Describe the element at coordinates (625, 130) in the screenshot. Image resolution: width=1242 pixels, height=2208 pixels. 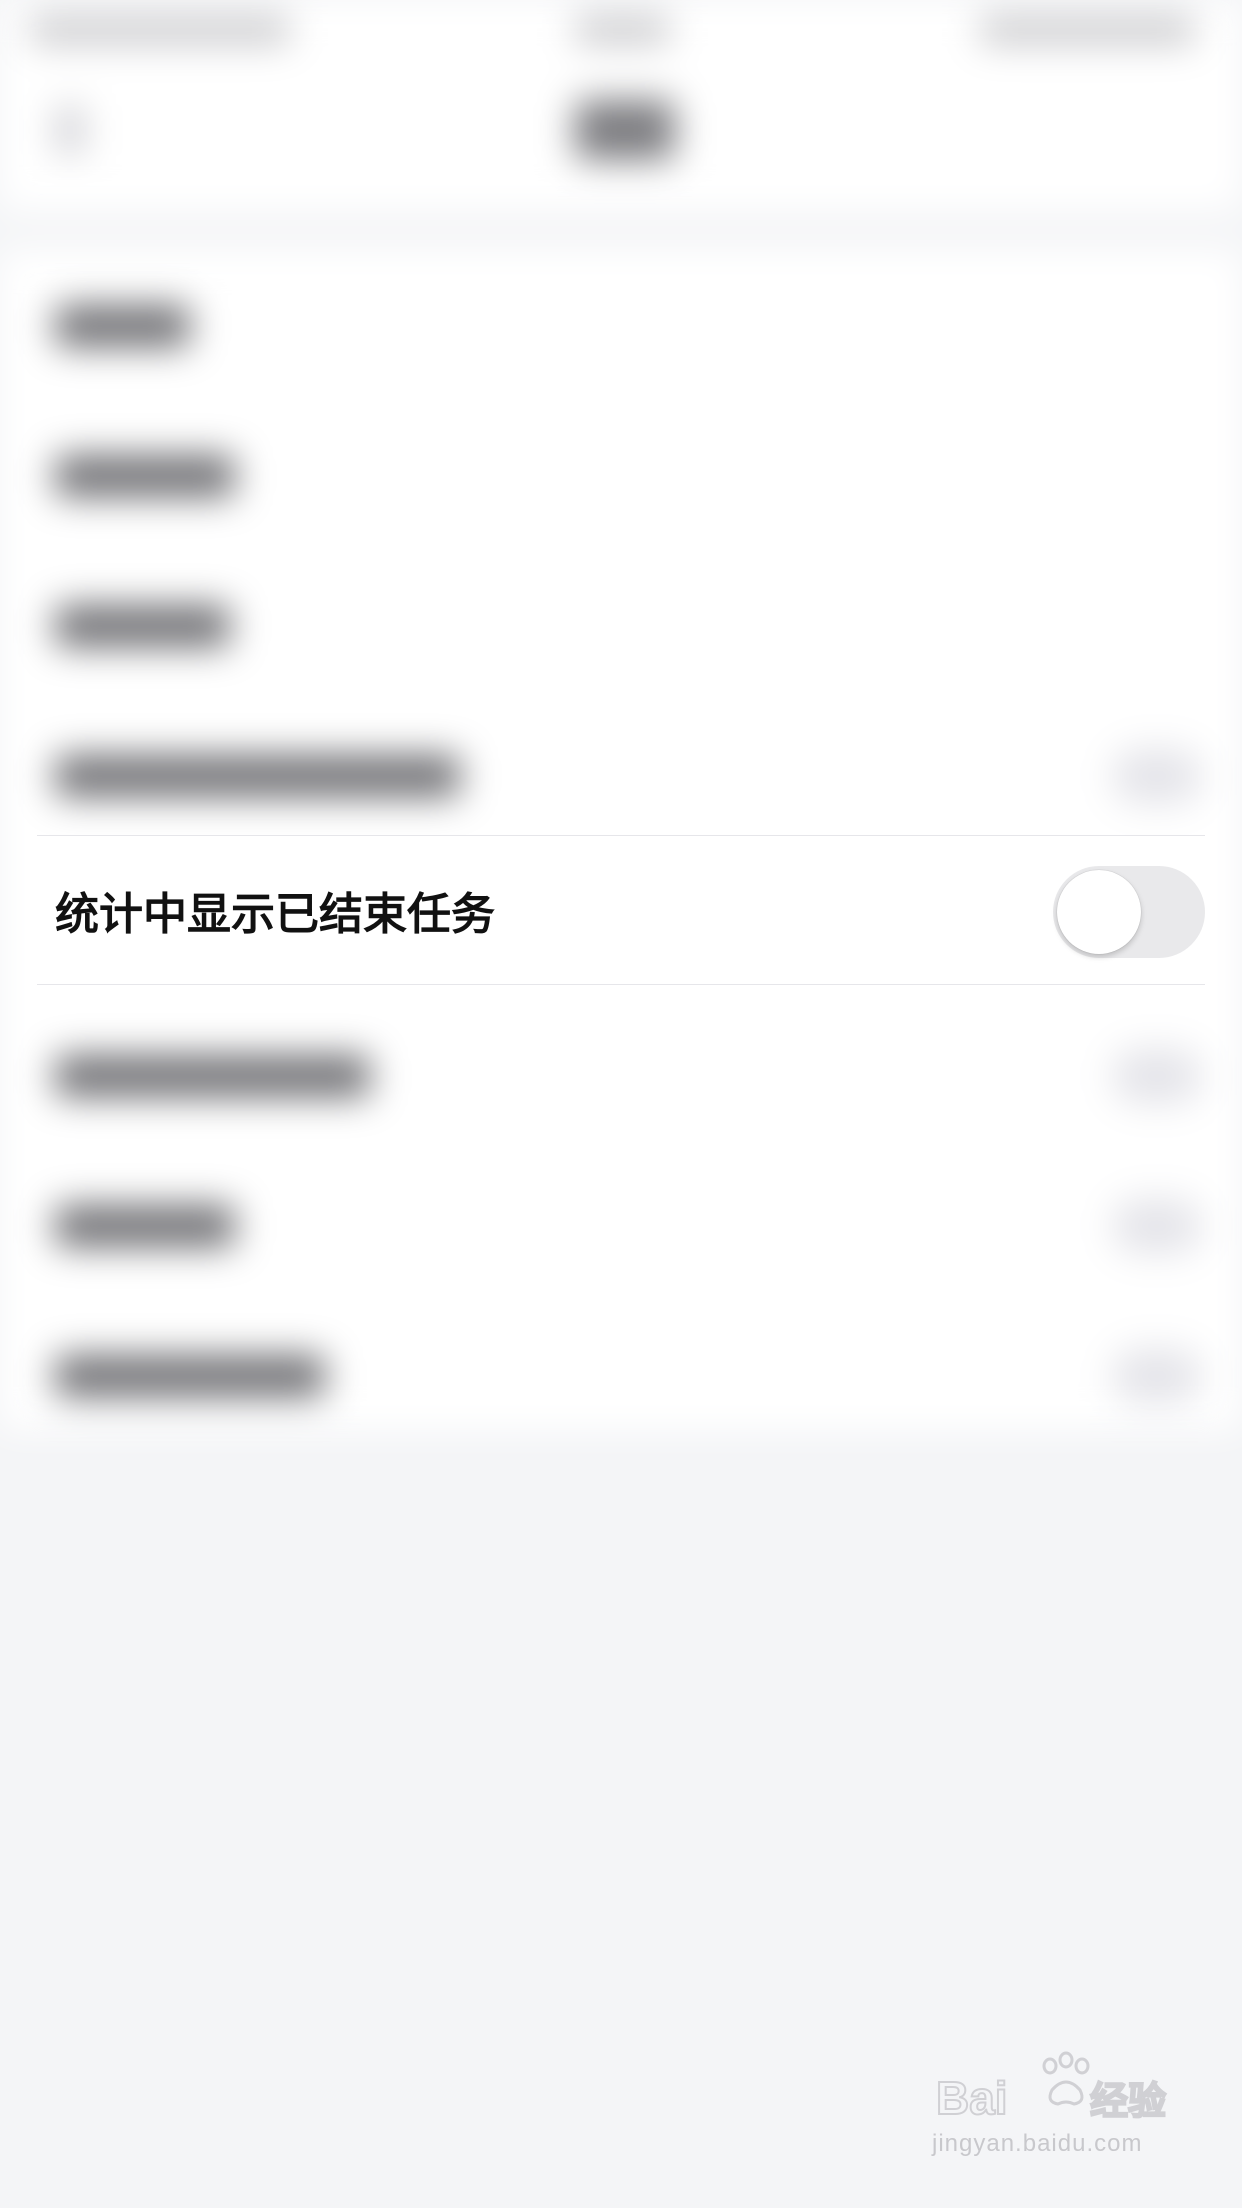
I see `nav-title-blurred` at that location.